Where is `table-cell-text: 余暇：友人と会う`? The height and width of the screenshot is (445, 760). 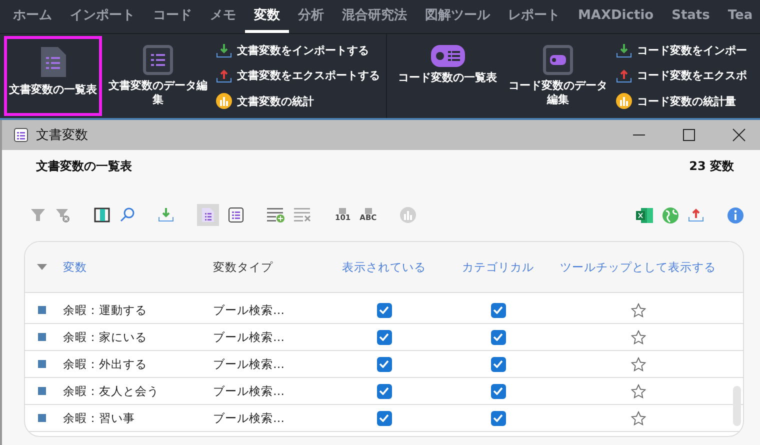 table-cell-text: 余暇：友人と会う is located at coordinates (111, 391).